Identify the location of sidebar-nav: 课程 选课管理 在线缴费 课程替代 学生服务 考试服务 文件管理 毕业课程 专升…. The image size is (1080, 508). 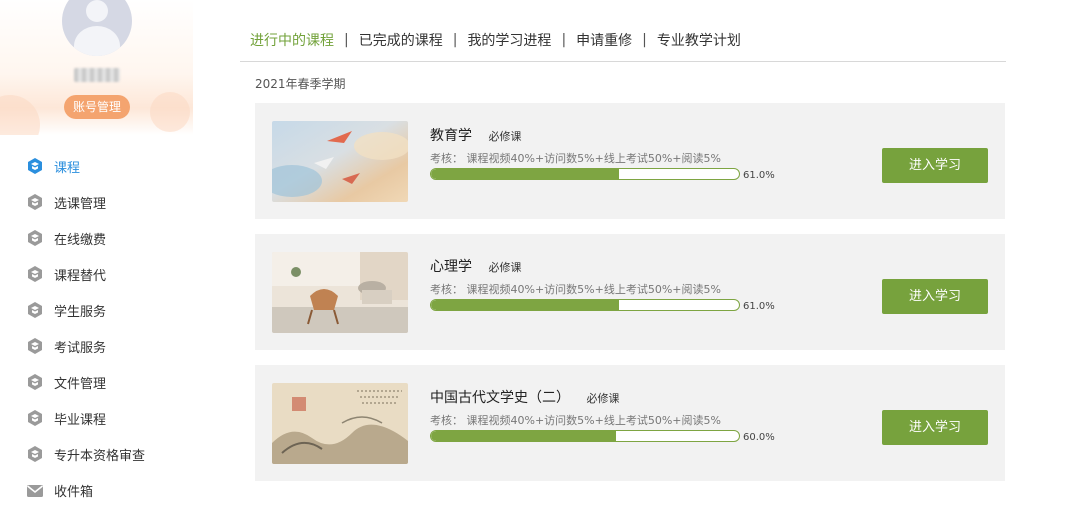
(96, 328).